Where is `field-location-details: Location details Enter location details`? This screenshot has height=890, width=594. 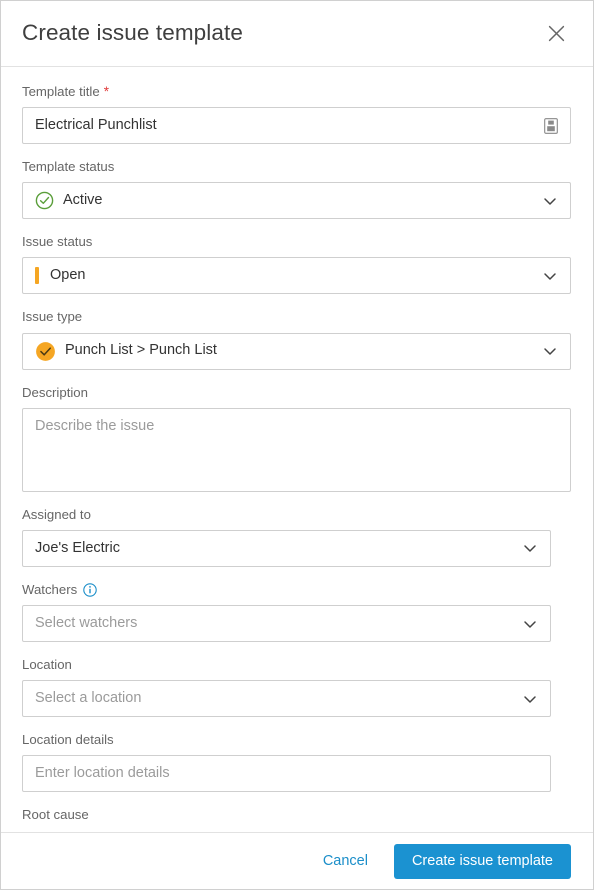 field-location-details: Location details Enter location details is located at coordinates (296, 762).